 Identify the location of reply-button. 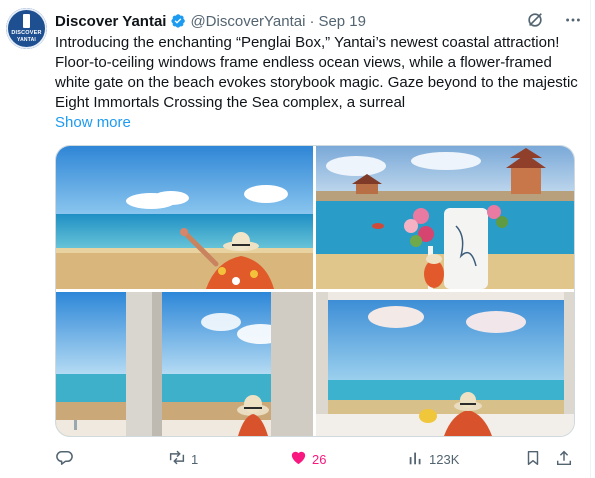
(66, 459).